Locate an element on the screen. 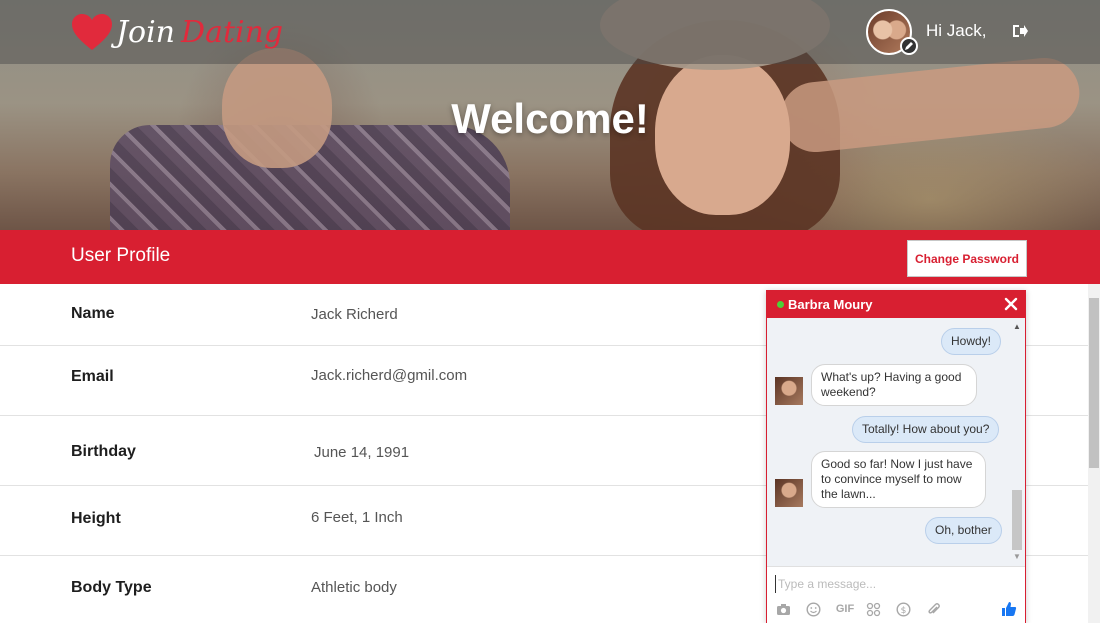 Image resolution: width=1100 pixels, height=623 pixels. attachment-icon is located at coordinates (933, 609).